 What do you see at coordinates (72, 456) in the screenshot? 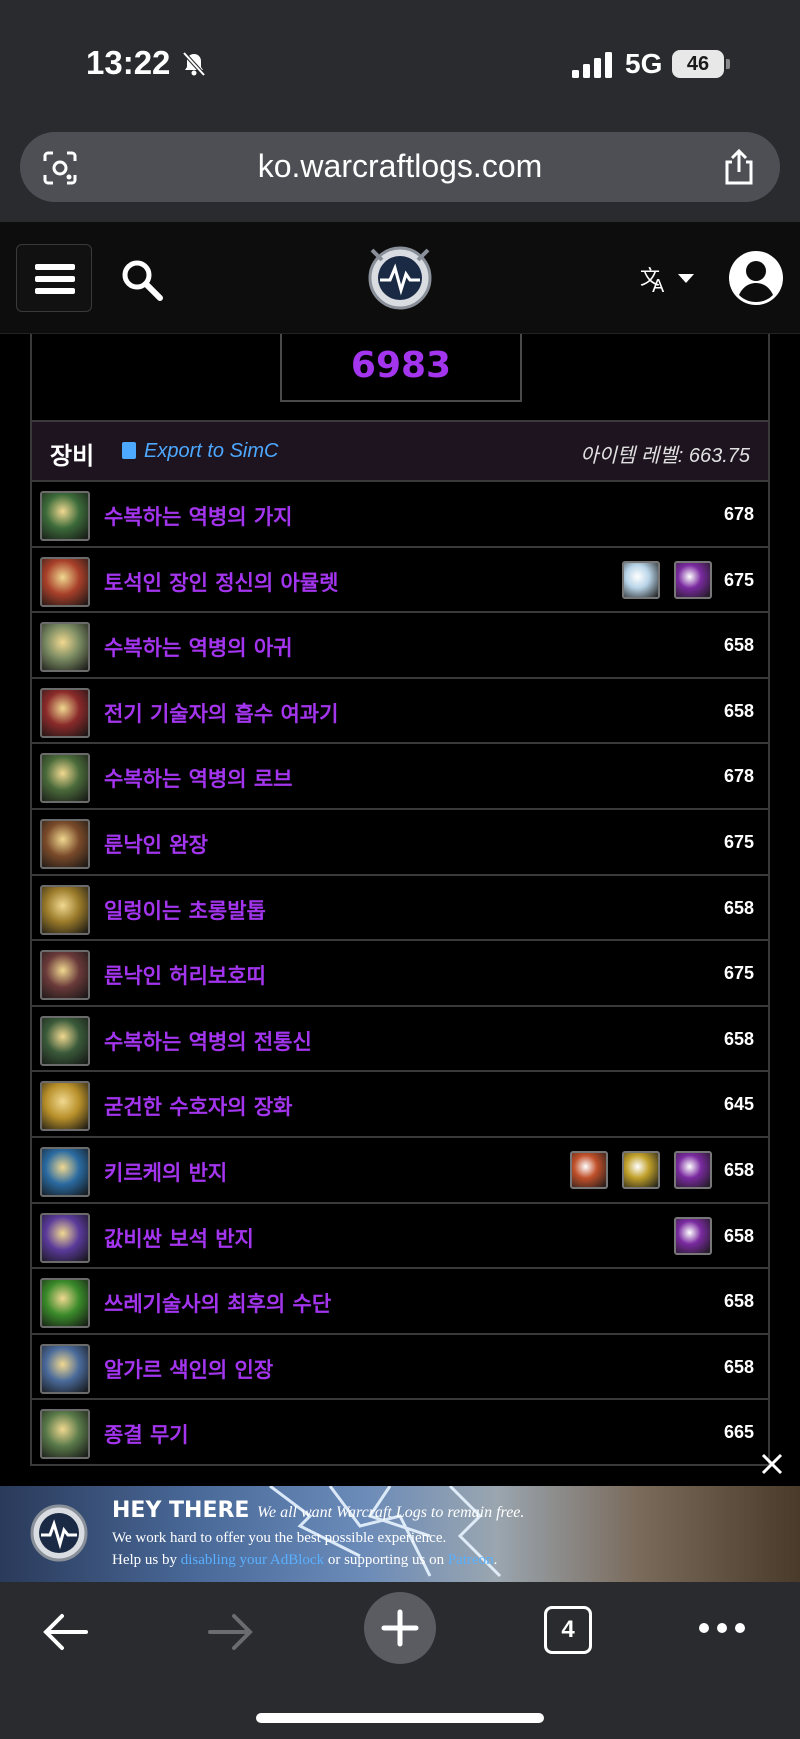
I see `gear-title: 장비` at bounding box center [72, 456].